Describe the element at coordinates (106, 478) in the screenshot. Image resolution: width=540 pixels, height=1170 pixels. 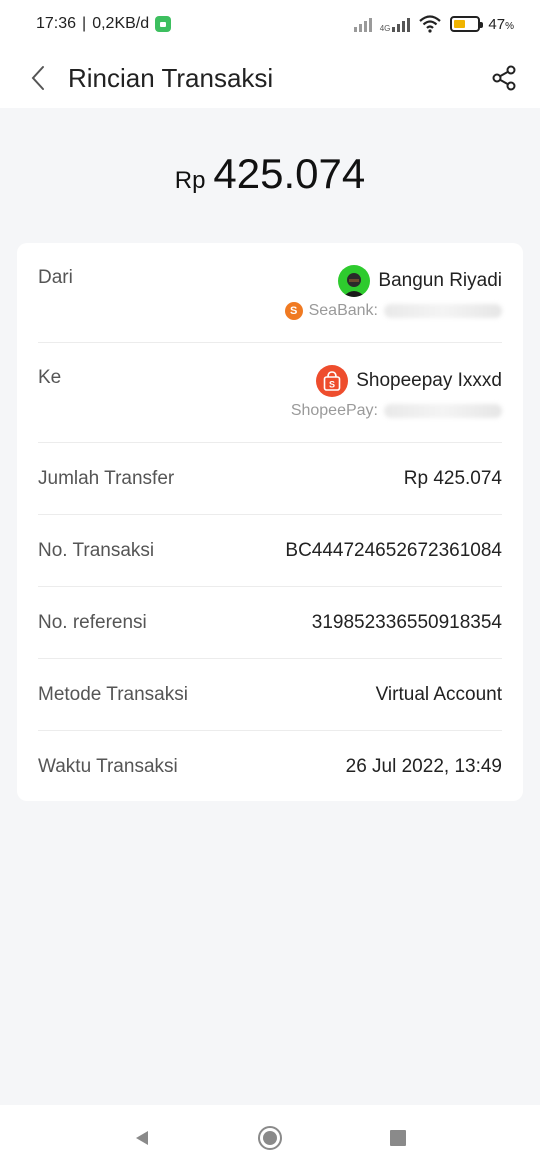
I see `detail-label: Jumlah Transfer` at that location.